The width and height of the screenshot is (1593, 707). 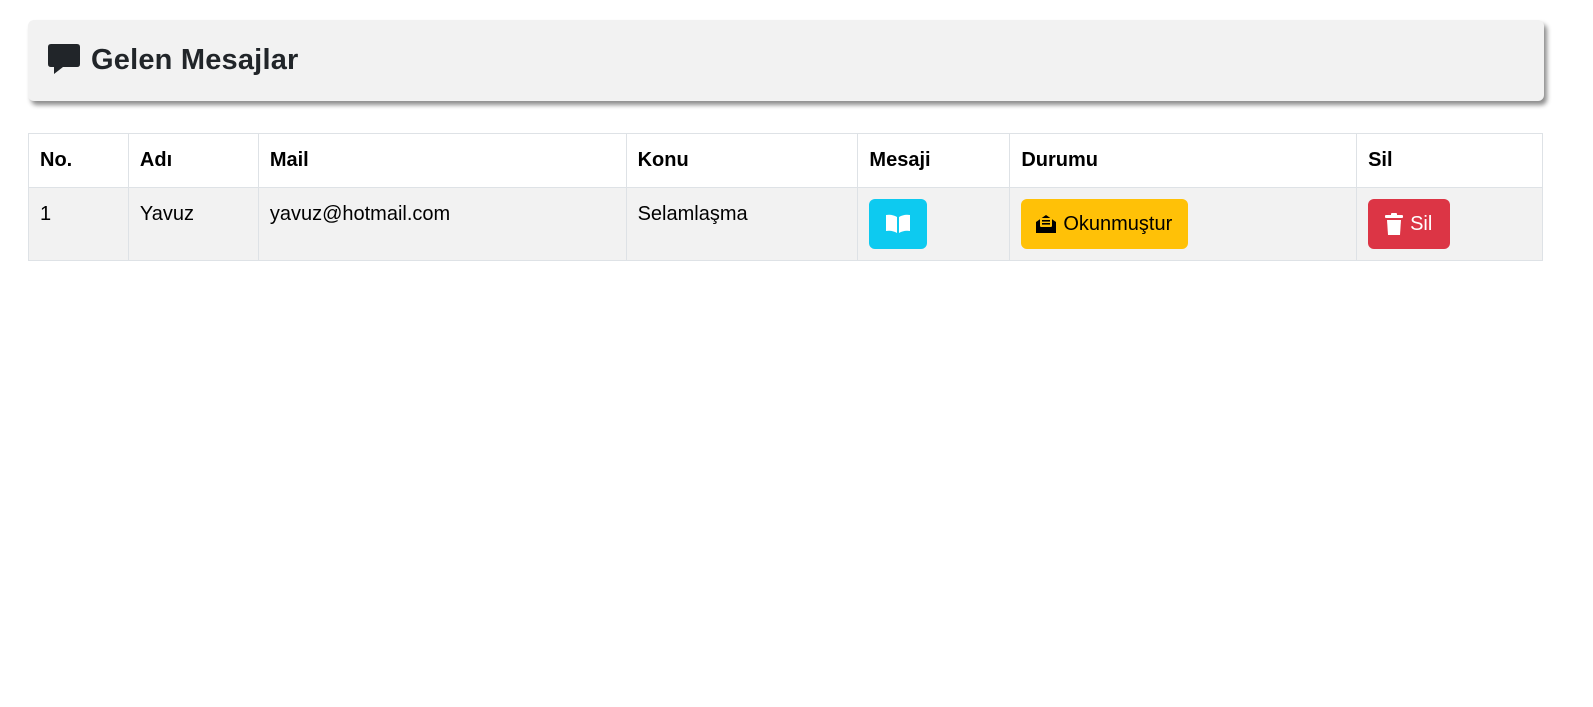 I want to click on cell-no: 1, so click(x=78, y=224).